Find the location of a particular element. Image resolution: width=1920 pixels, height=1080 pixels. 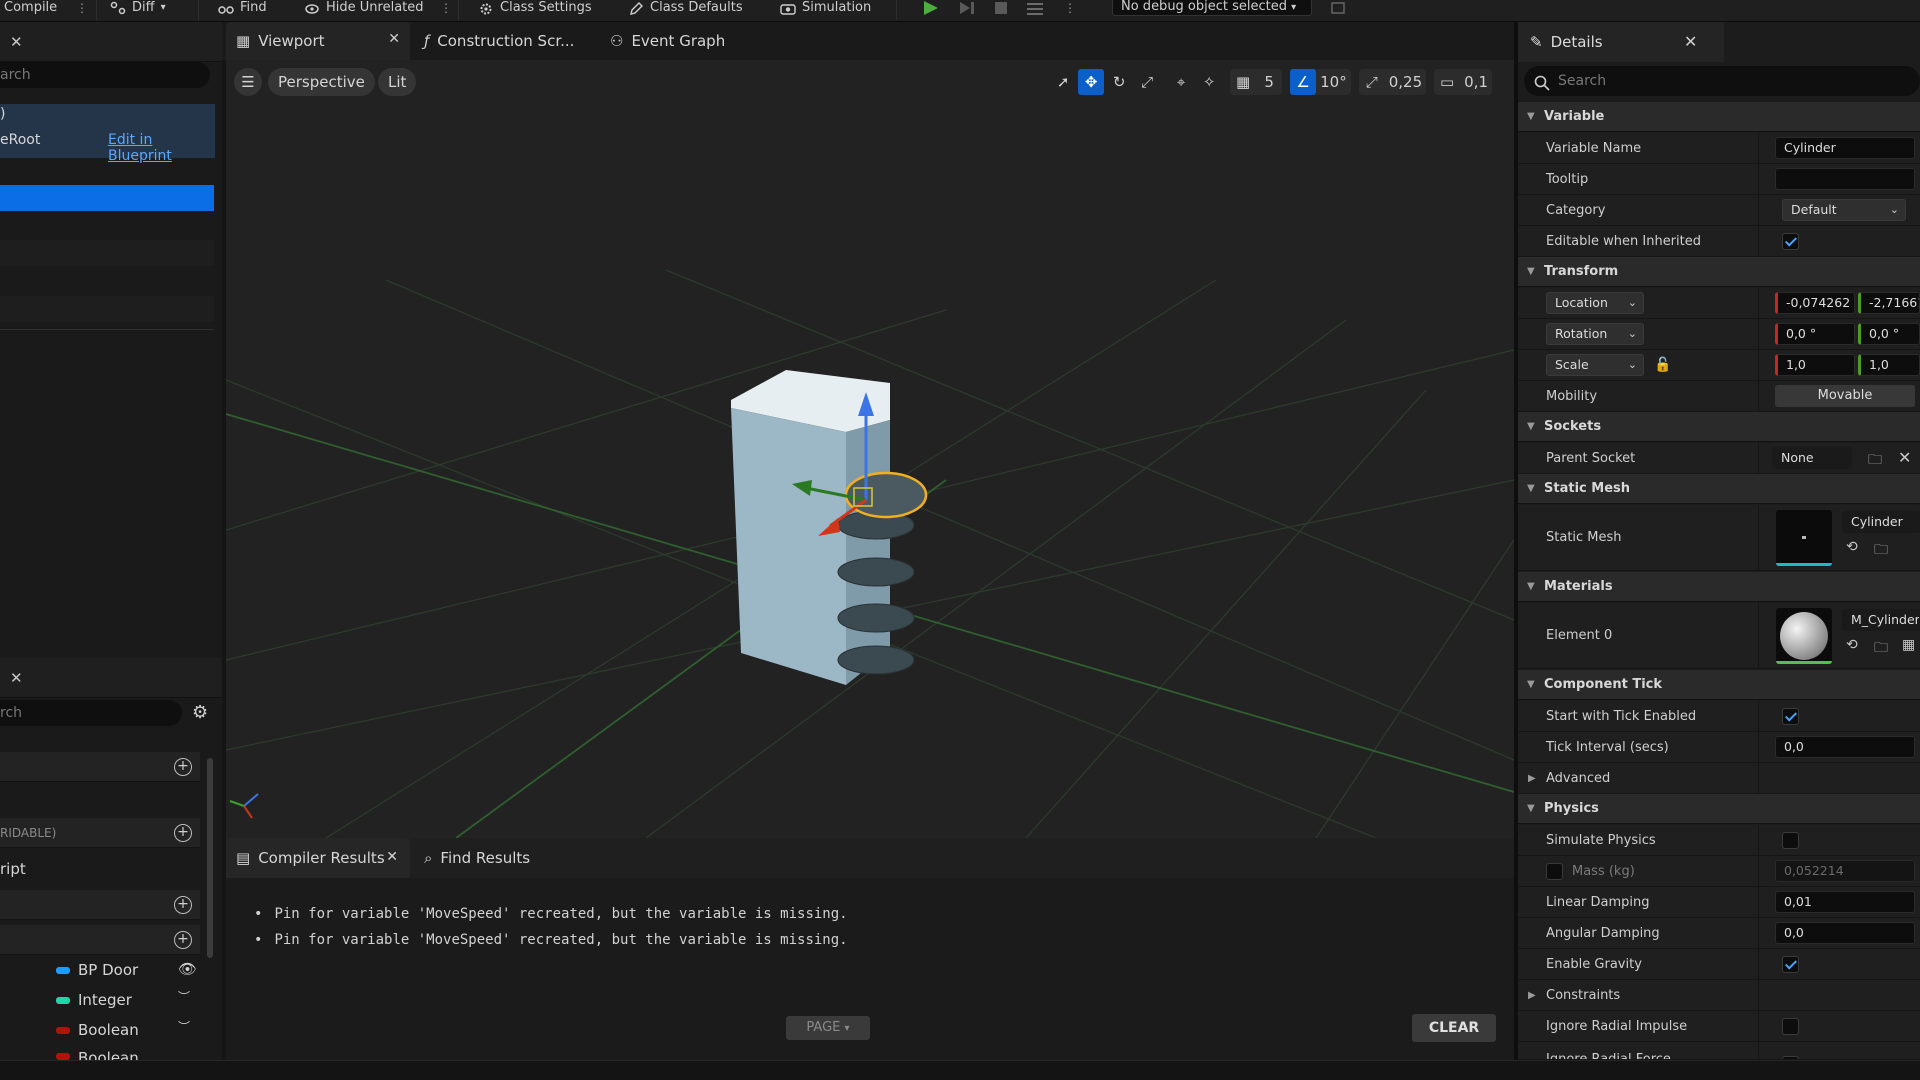

scale-snap-value: 0,25 is located at coordinates (1405, 82).